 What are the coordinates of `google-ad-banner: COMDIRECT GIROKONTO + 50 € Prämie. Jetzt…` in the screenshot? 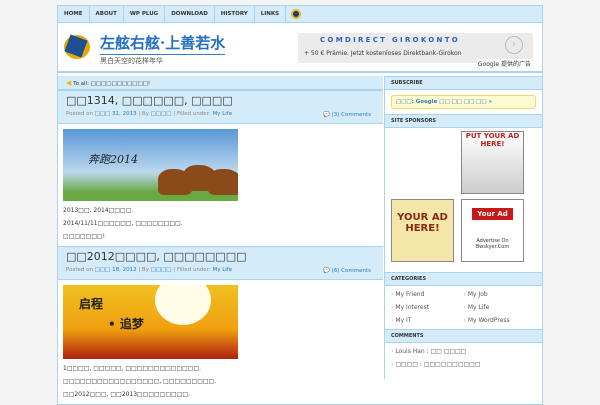 It's located at (415, 50).